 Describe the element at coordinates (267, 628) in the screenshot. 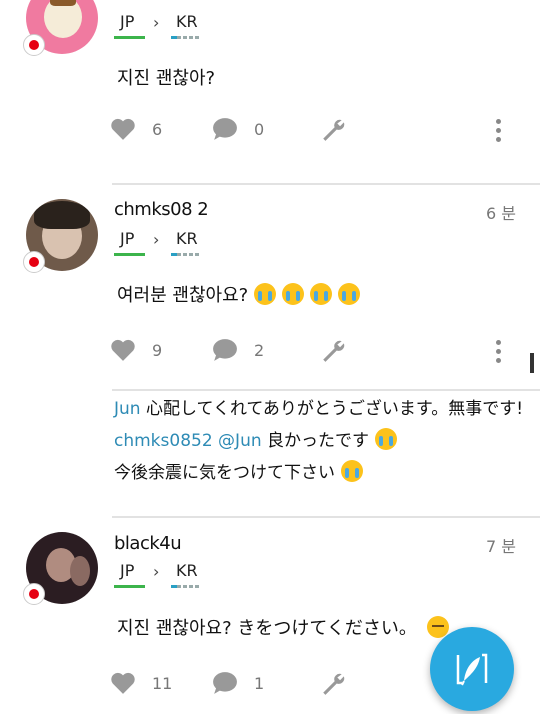

I see `post-text-body: 지진 괜찮아요? きをつけてください。` at that location.